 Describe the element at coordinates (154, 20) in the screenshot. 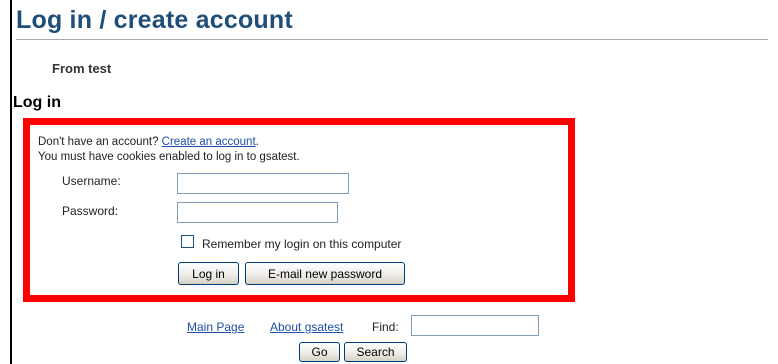

I see `page-title: Log in / create account` at that location.